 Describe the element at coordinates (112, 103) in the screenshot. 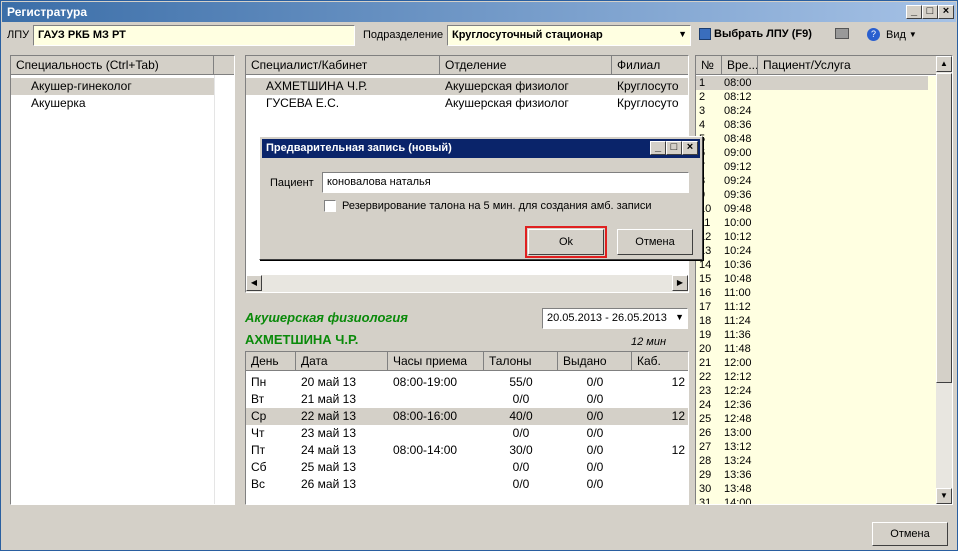

I see `list-item: Акушерка` at that location.